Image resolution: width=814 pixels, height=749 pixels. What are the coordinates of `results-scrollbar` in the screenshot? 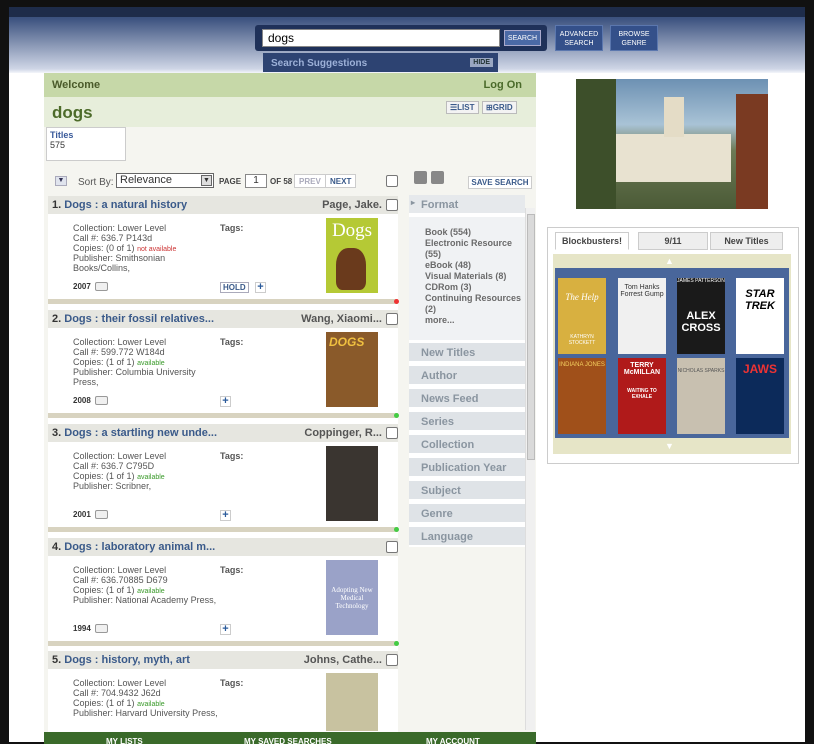 It's located at (530, 469).